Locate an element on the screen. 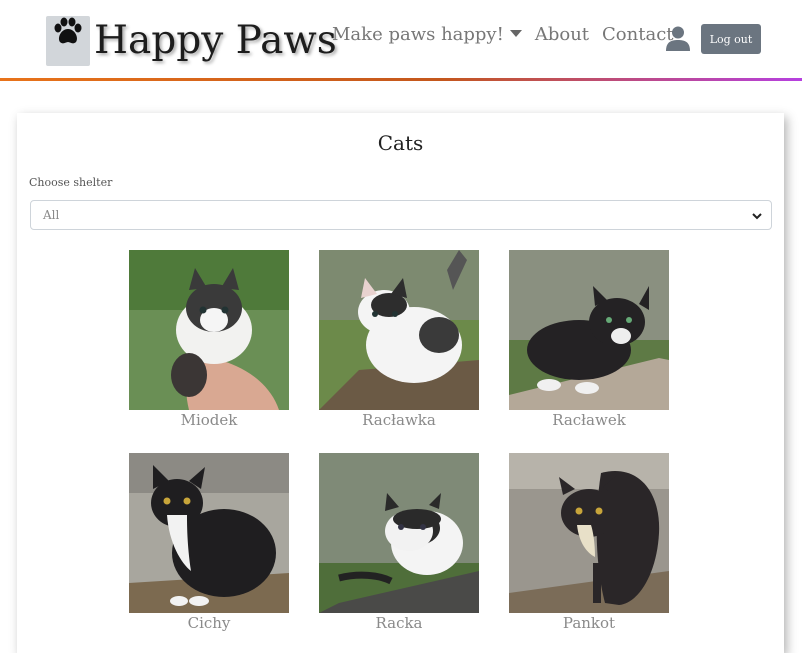 The width and height of the screenshot is (802, 653). cat-card-miodek: Miodek is located at coordinates (209, 339).